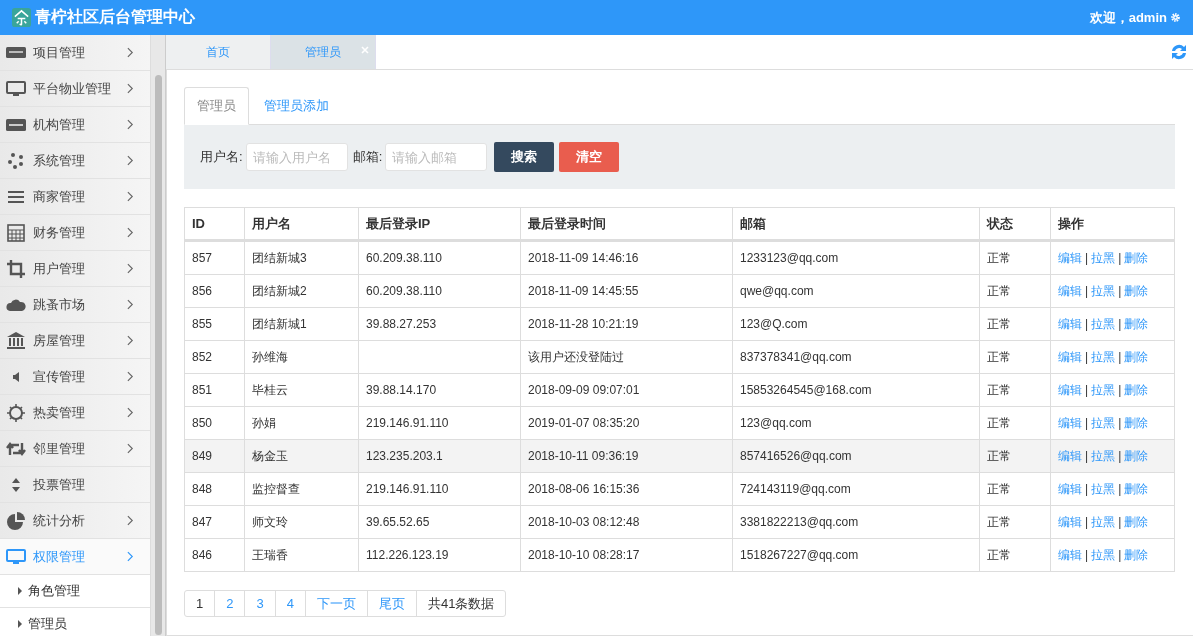 The width and height of the screenshot is (1193, 636). What do you see at coordinates (460, 603) in the screenshot?
I see `total-count: 共41条数据` at bounding box center [460, 603].